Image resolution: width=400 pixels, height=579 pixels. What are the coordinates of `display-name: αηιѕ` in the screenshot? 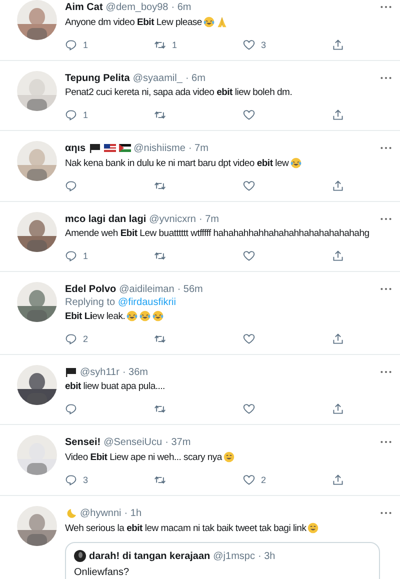 It's located at (75, 148).